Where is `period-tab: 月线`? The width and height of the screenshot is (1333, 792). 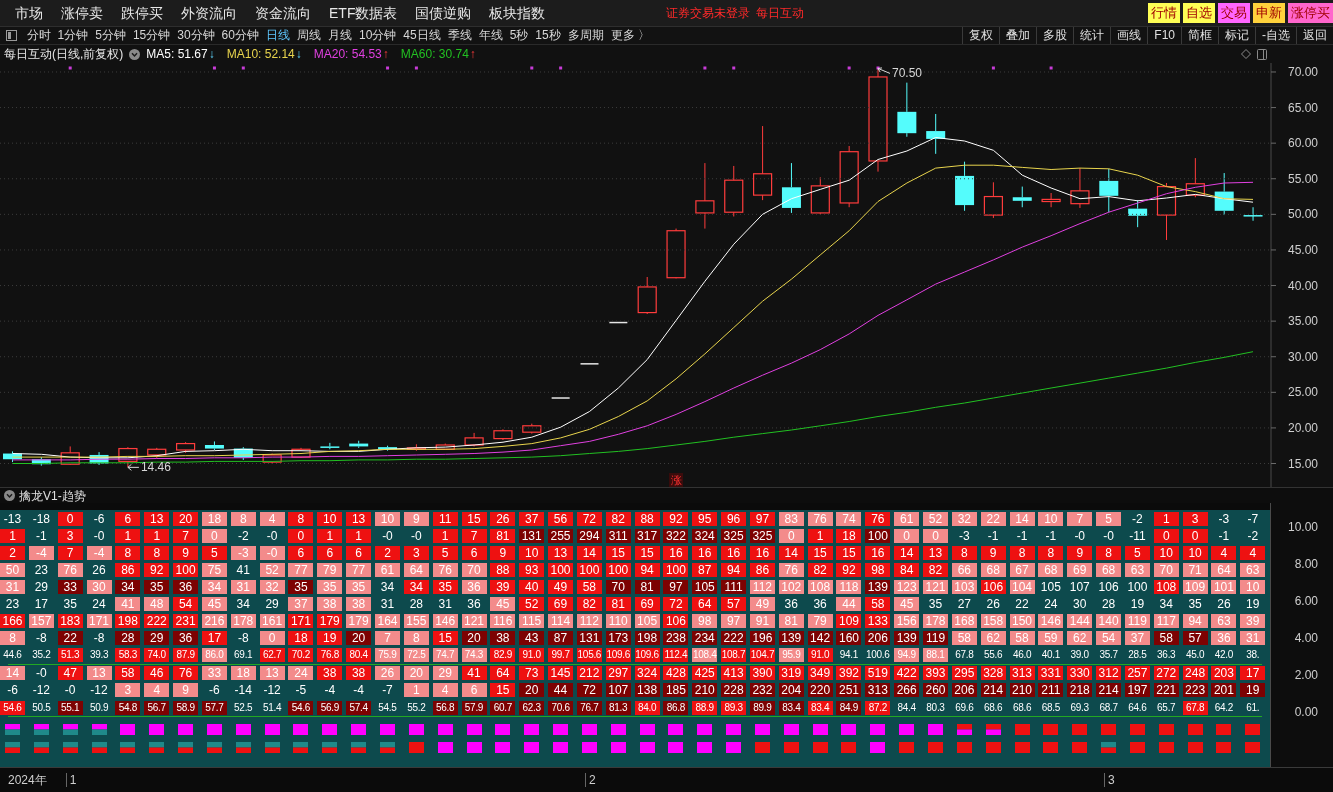 period-tab: 月线 is located at coordinates (340, 35).